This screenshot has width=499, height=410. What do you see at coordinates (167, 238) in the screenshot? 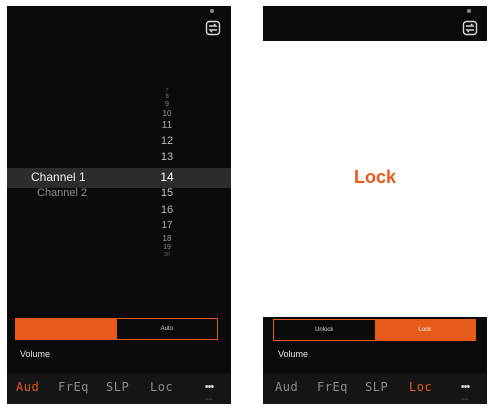
I see `picker-number: 18` at bounding box center [167, 238].